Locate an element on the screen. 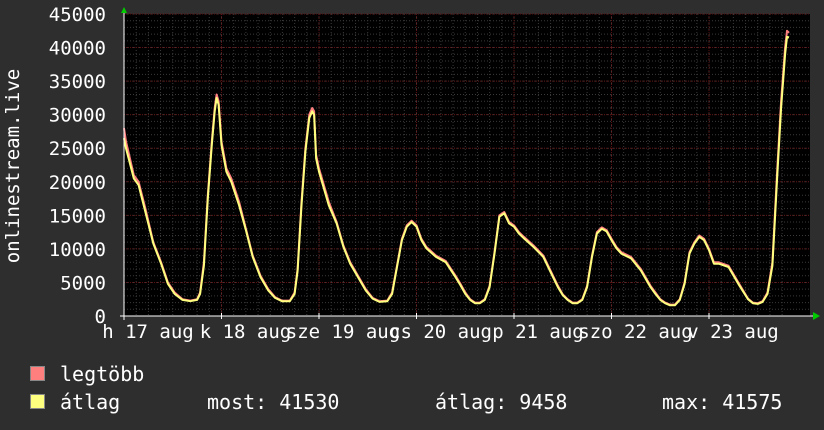 The image size is (824, 430). x-axis-arrow-icon is located at coordinates (816, 316).